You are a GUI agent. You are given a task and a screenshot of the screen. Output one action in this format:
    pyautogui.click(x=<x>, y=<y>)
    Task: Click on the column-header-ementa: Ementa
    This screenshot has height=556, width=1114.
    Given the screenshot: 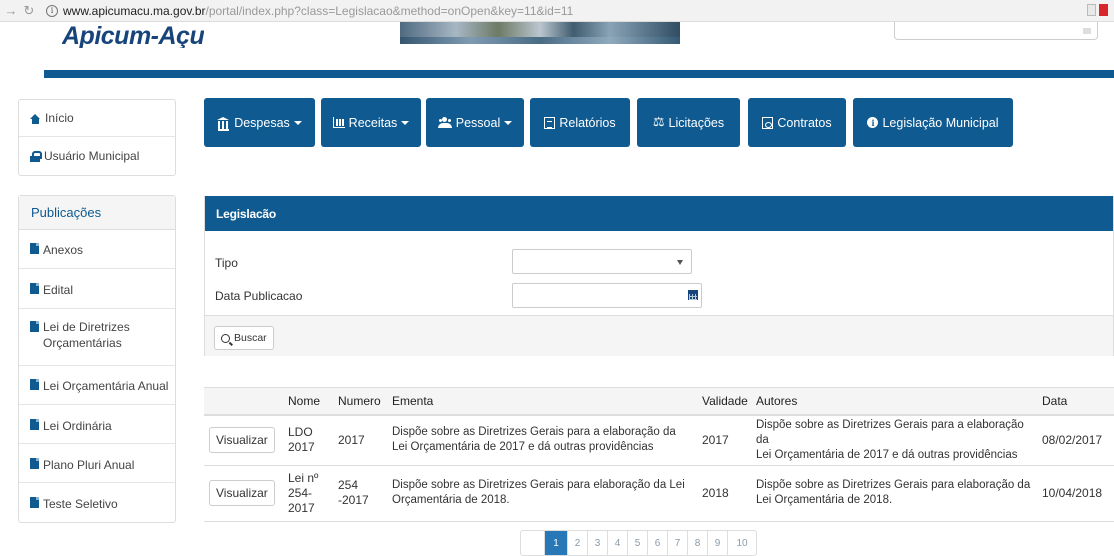 What is the action you would take?
    pyautogui.click(x=545, y=401)
    